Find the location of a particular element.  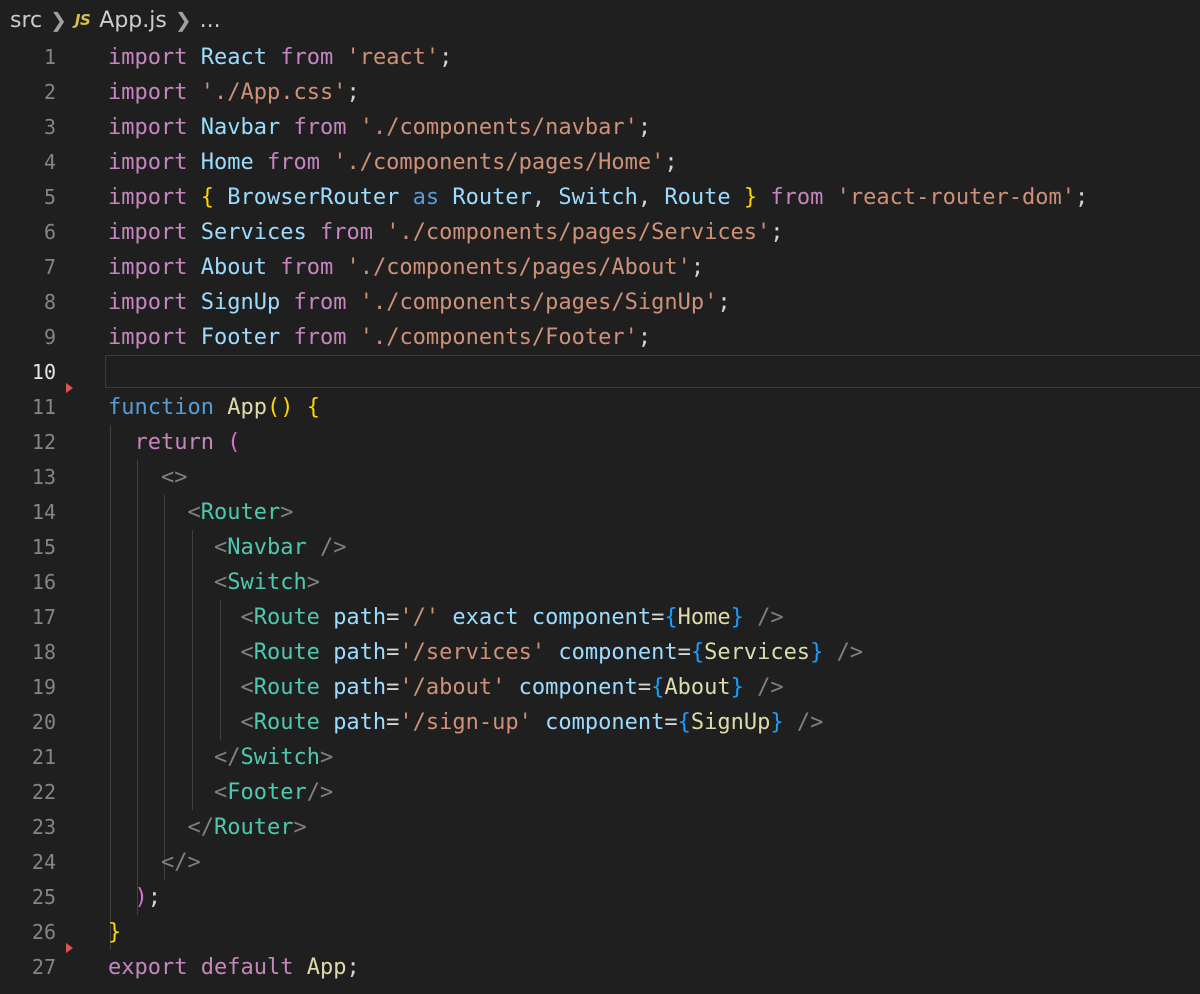

code-token: , is located at coordinates (545, 197).